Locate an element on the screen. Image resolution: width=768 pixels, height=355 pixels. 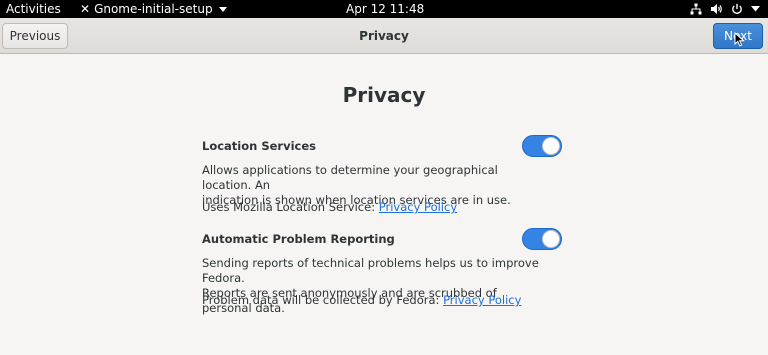
header-title: Privacy is located at coordinates (384, 36).